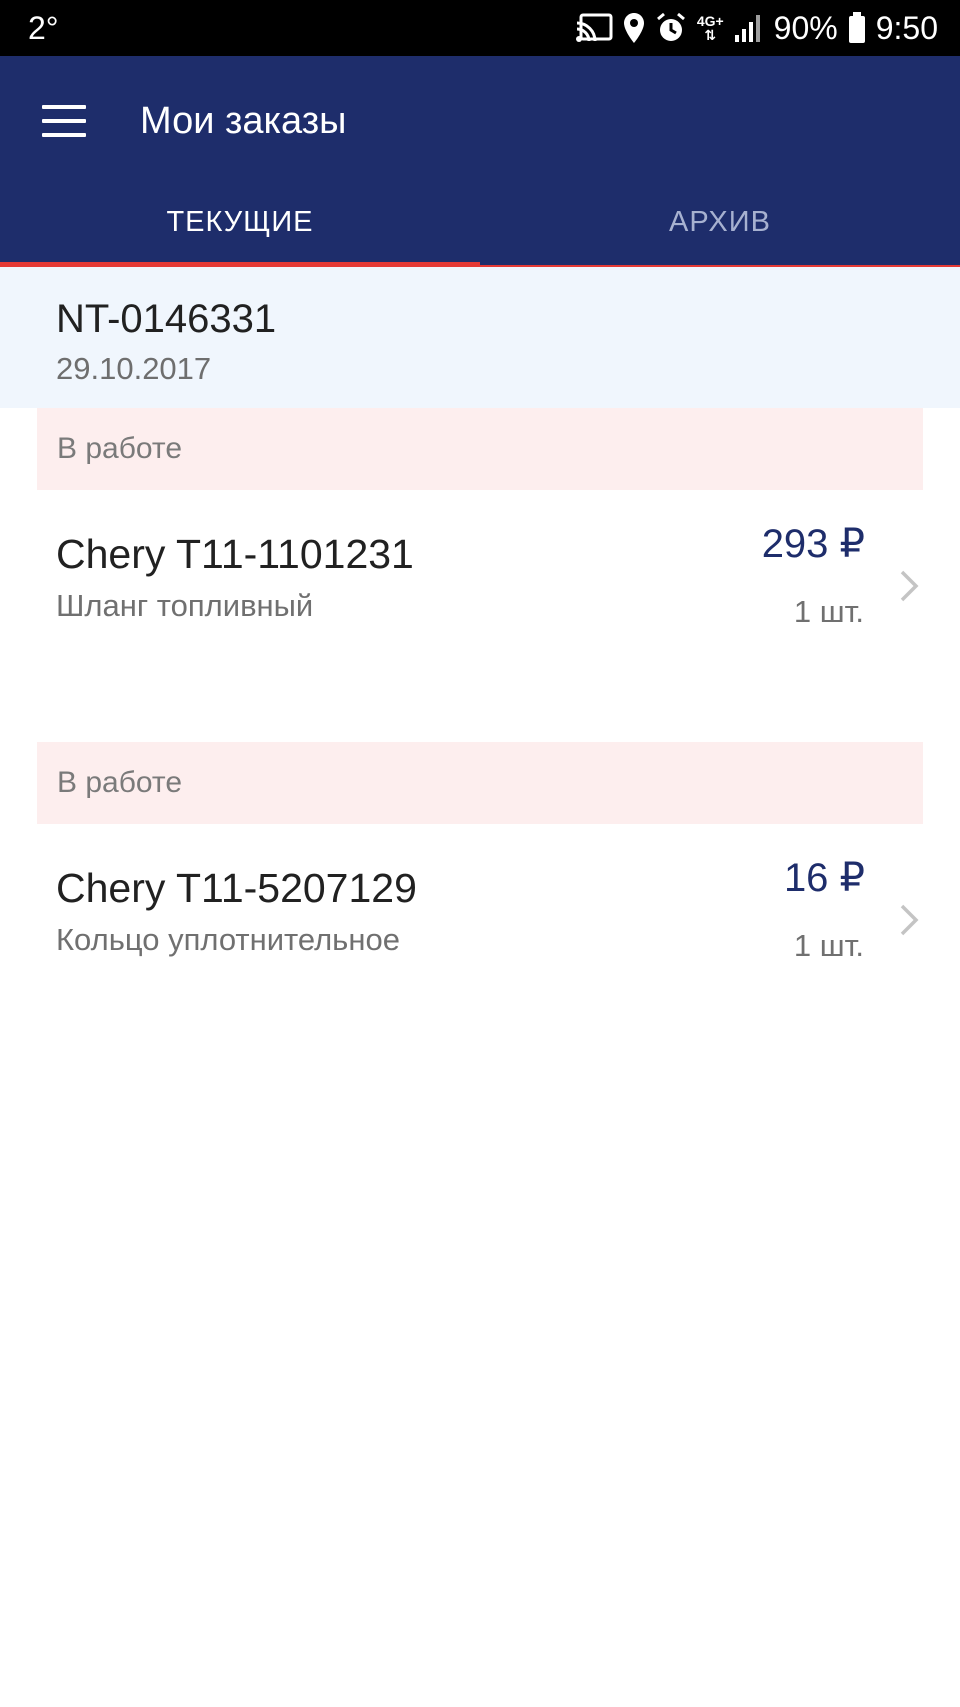  Describe the element at coordinates (235, 554) in the screenshot. I see `item-name: Chery T11-1101231` at that location.